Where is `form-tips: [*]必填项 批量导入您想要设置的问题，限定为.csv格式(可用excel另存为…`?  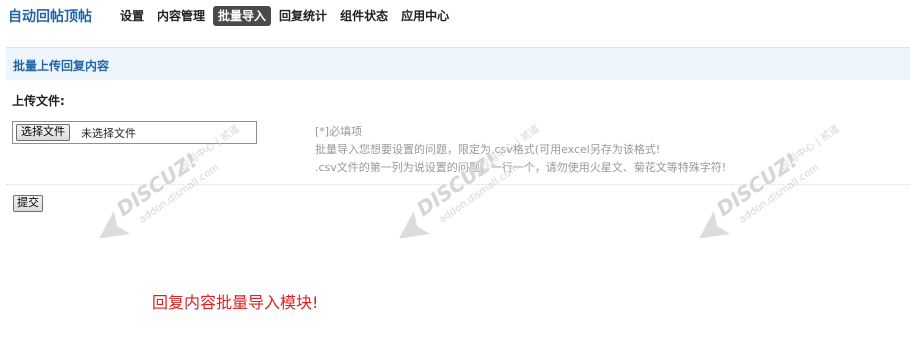 form-tips: [*]必填项 批量导入您想要设置的问题，限定为.csv格式(可用excel另存为… is located at coordinates (520, 150).